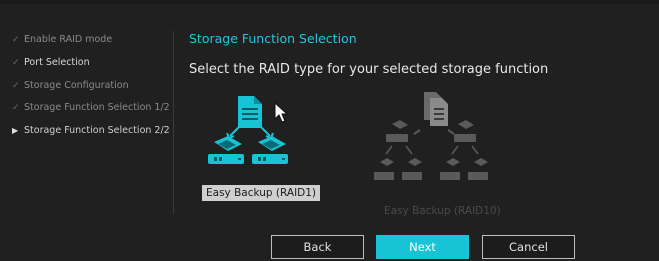 This screenshot has height=261, width=659. What do you see at coordinates (442, 211) in the screenshot?
I see `raid10-option-label: Easy Backup (RAID10)` at bounding box center [442, 211].